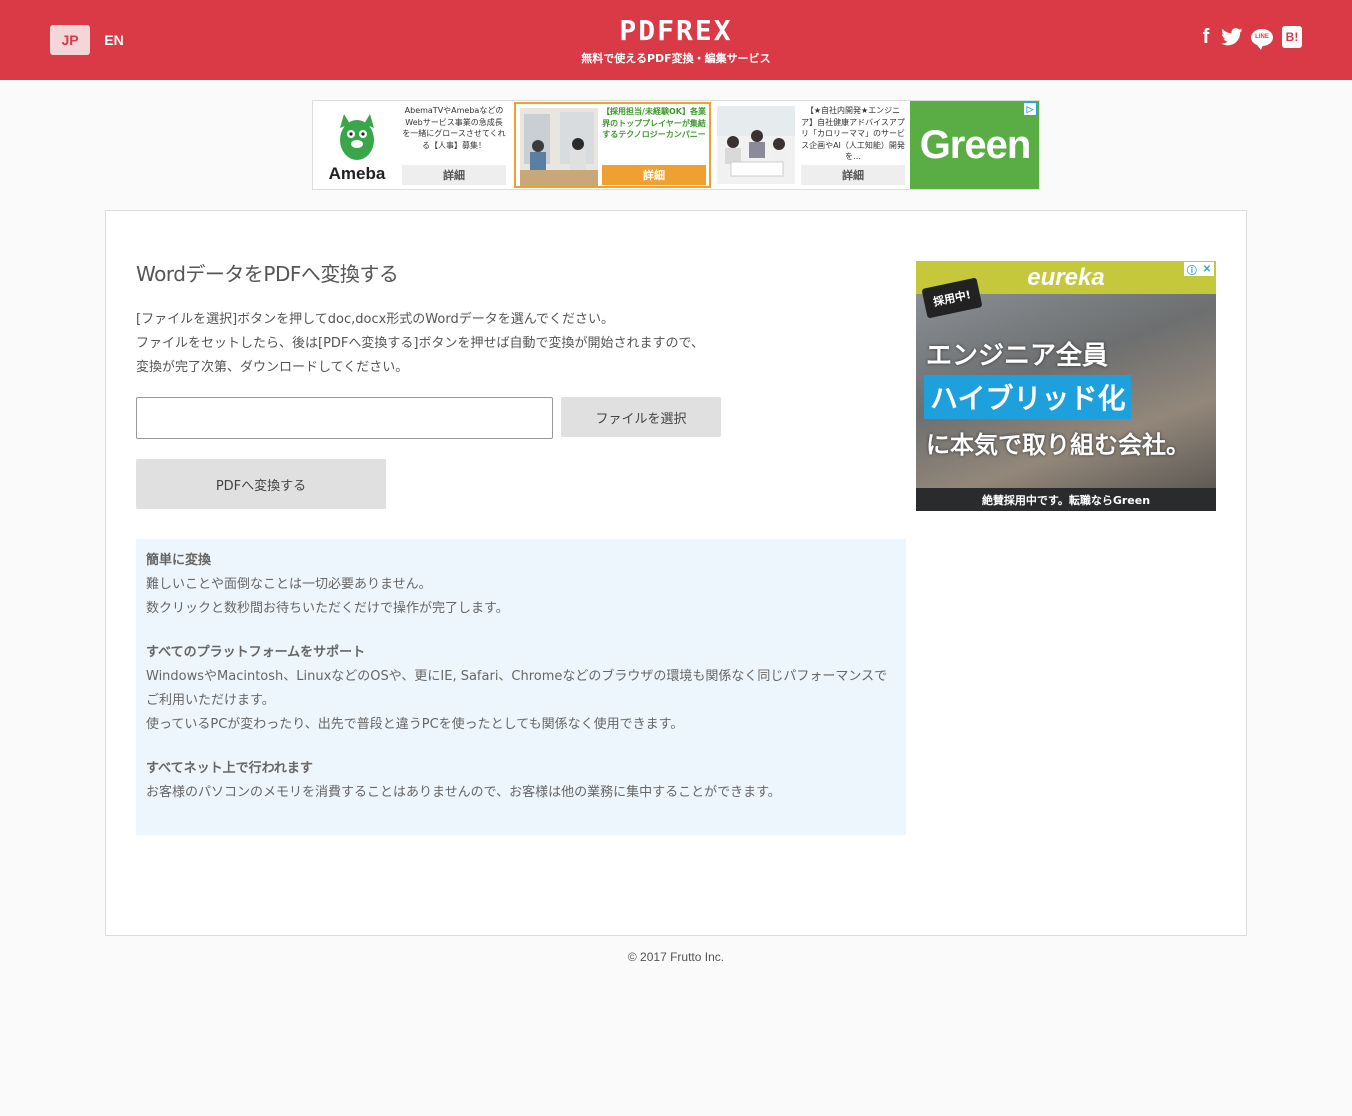  I want to click on feature-heading: 簡単に変換, so click(179, 560).